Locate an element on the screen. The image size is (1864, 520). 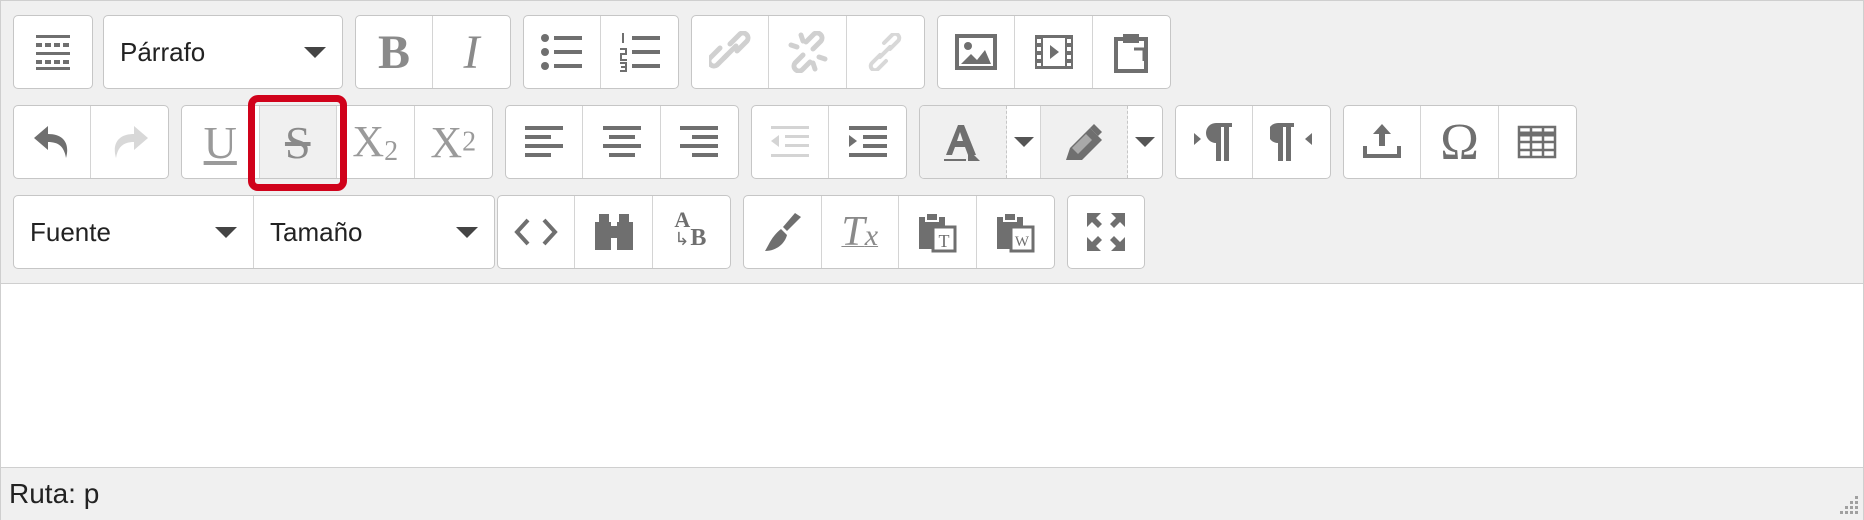
rtl-button is located at coordinates (1291, 142).